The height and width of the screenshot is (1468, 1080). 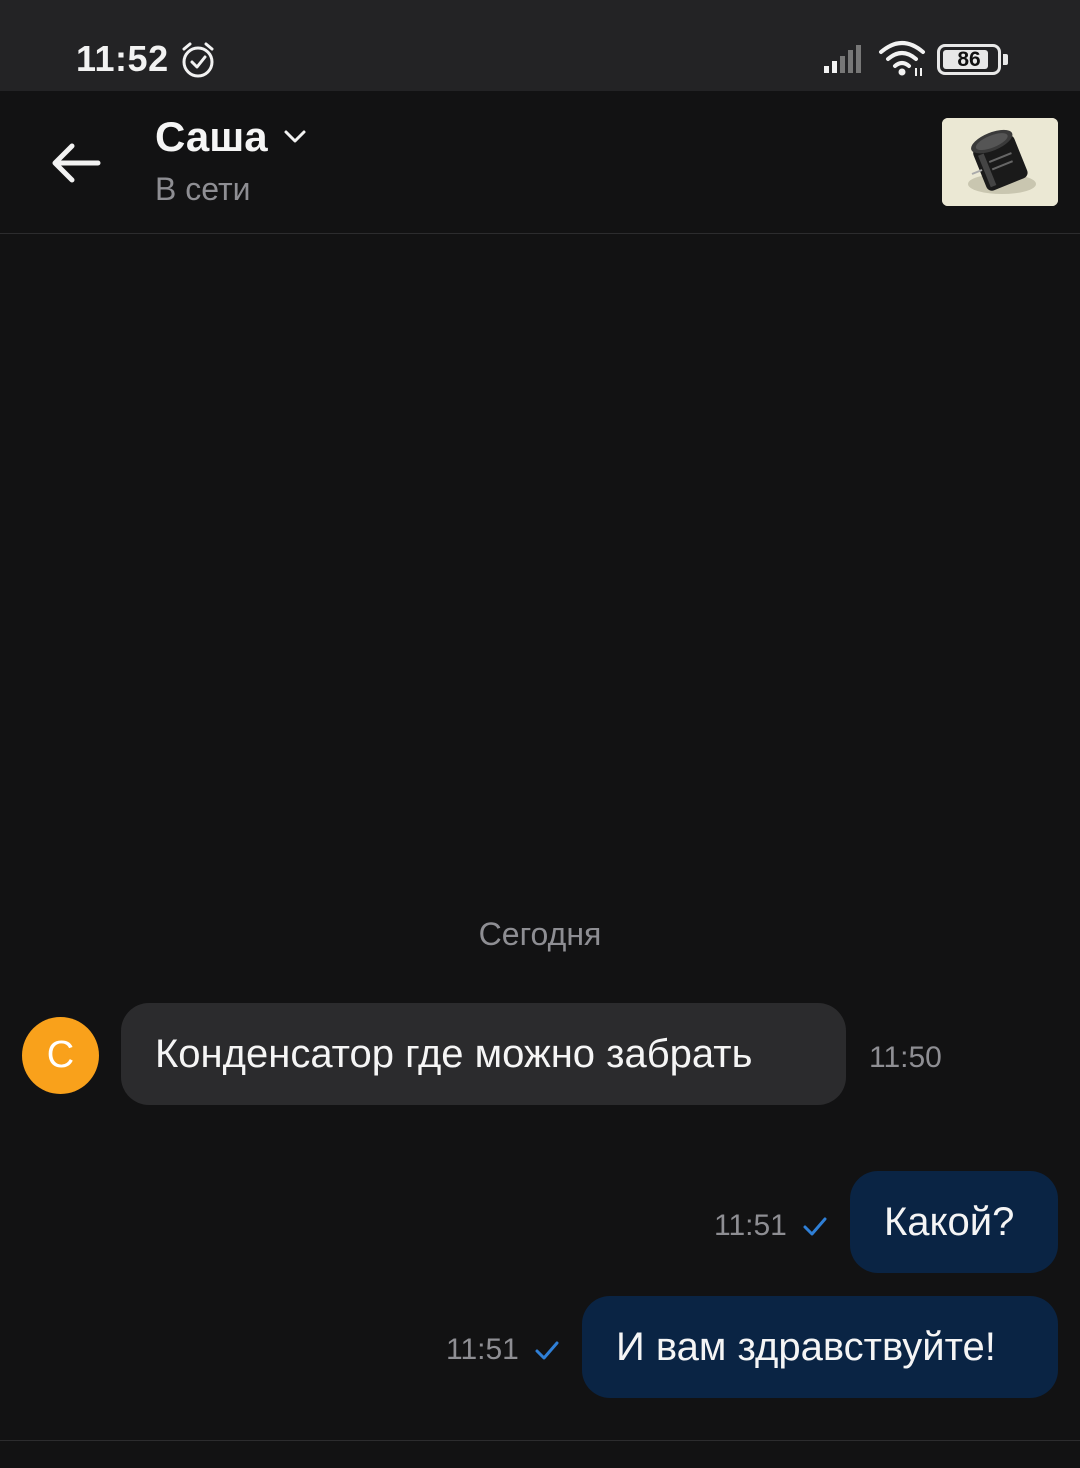 I want to click on listing-thumbnail, so click(x=1000, y=162).